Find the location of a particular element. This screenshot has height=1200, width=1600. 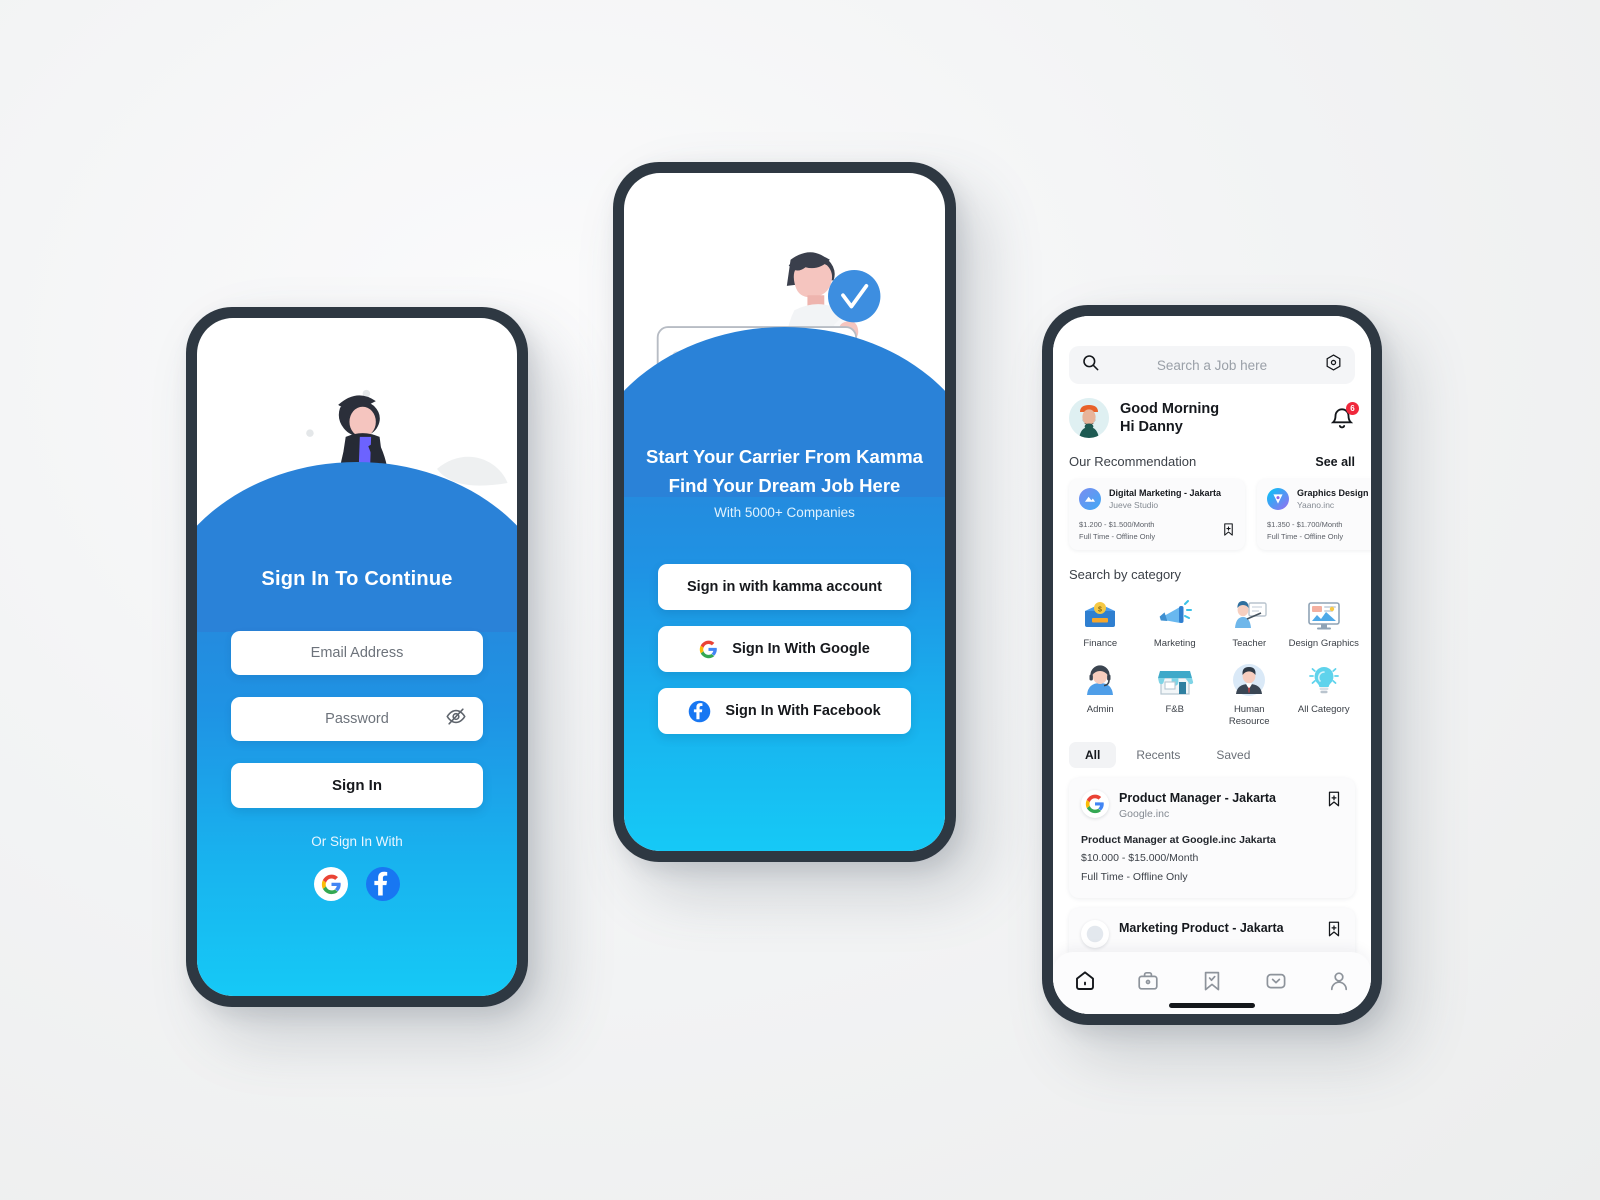

social-signin-row is located at coordinates (357, 884).